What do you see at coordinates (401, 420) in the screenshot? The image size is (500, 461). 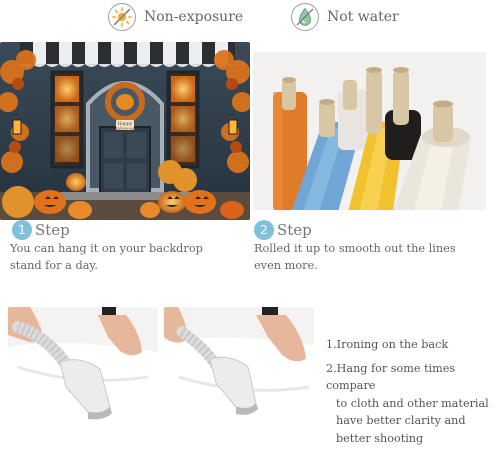 I see `note-line: have better clarity and` at bounding box center [401, 420].